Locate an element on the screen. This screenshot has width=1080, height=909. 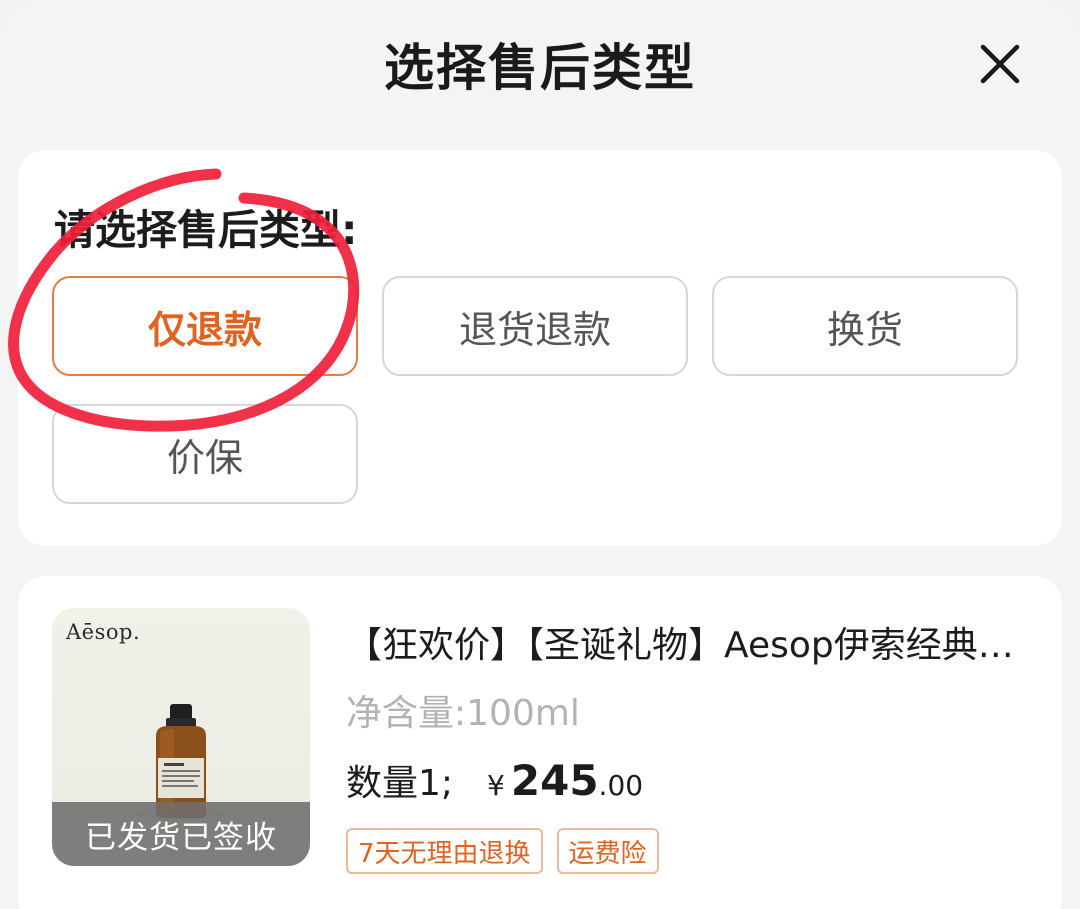
product-spec: 净含量:100ml is located at coordinates (463, 713).